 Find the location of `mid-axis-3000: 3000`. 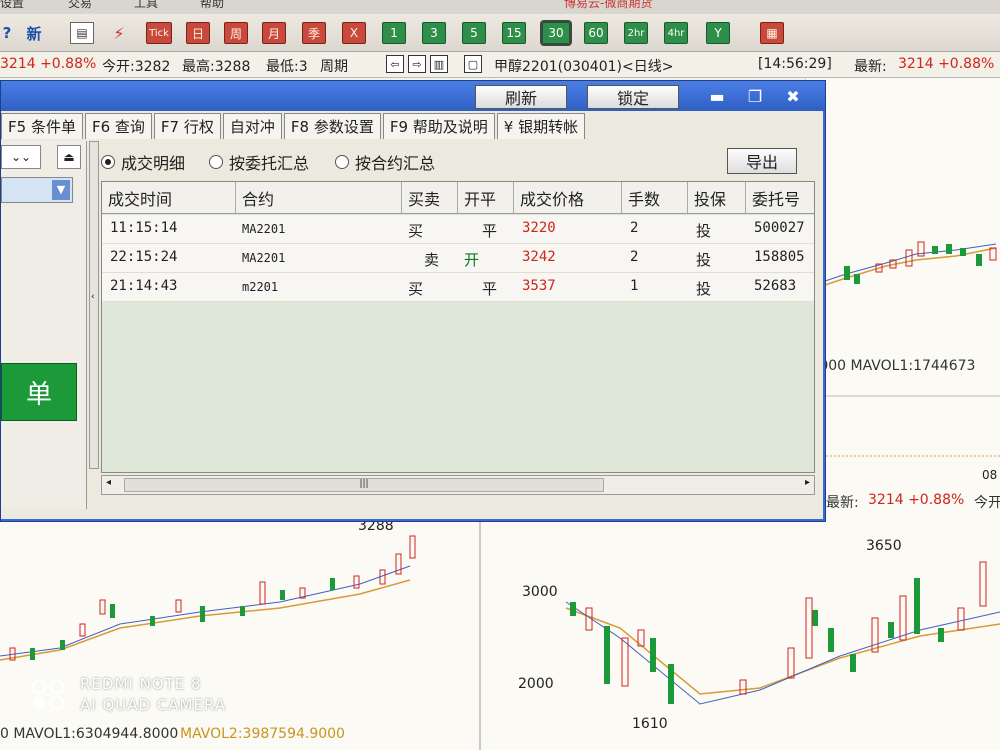

mid-axis-3000: 3000 is located at coordinates (540, 592).